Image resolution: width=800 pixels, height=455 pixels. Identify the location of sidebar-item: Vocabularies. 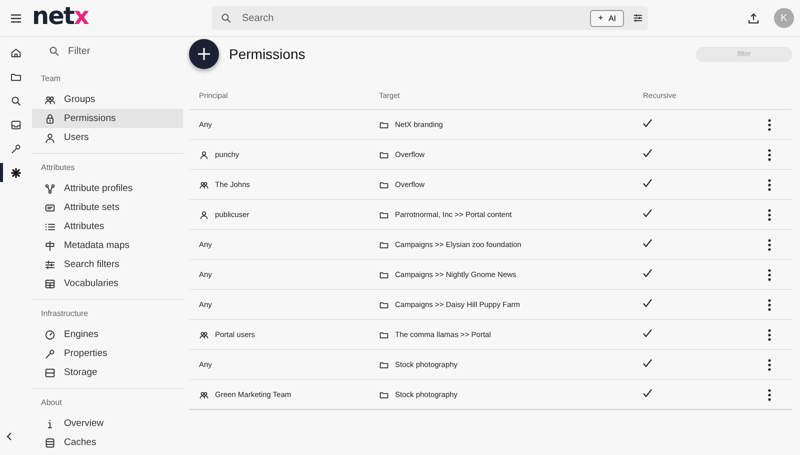
(107, 283).